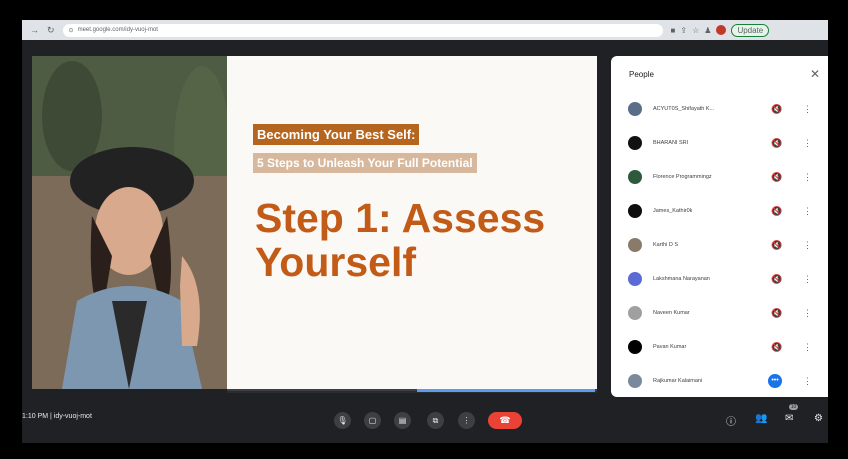  What do you see at coordinates (683, 30) in the screenshot?
I see `share-icon: ⇪` at bounding box center [683, 30].